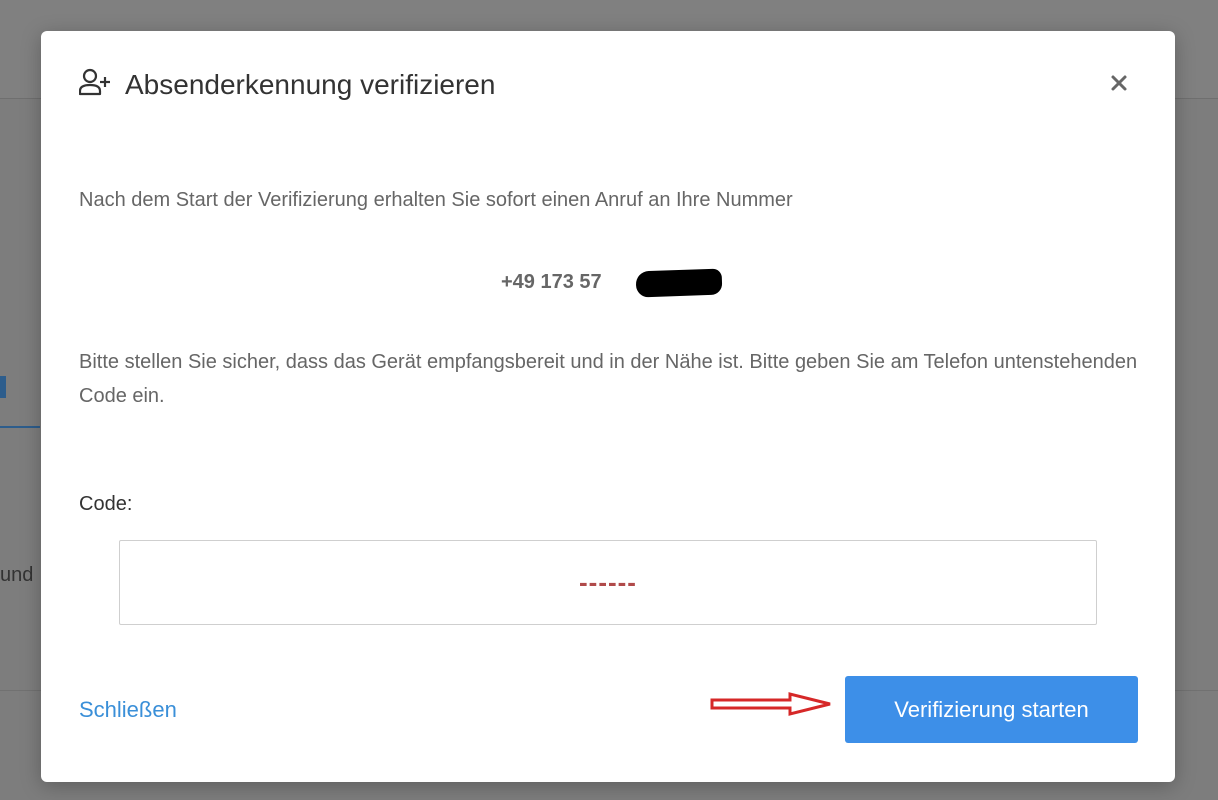 This screenshot has width=1218, height=800. I want to click on add-user-icon, so click(94, 84).